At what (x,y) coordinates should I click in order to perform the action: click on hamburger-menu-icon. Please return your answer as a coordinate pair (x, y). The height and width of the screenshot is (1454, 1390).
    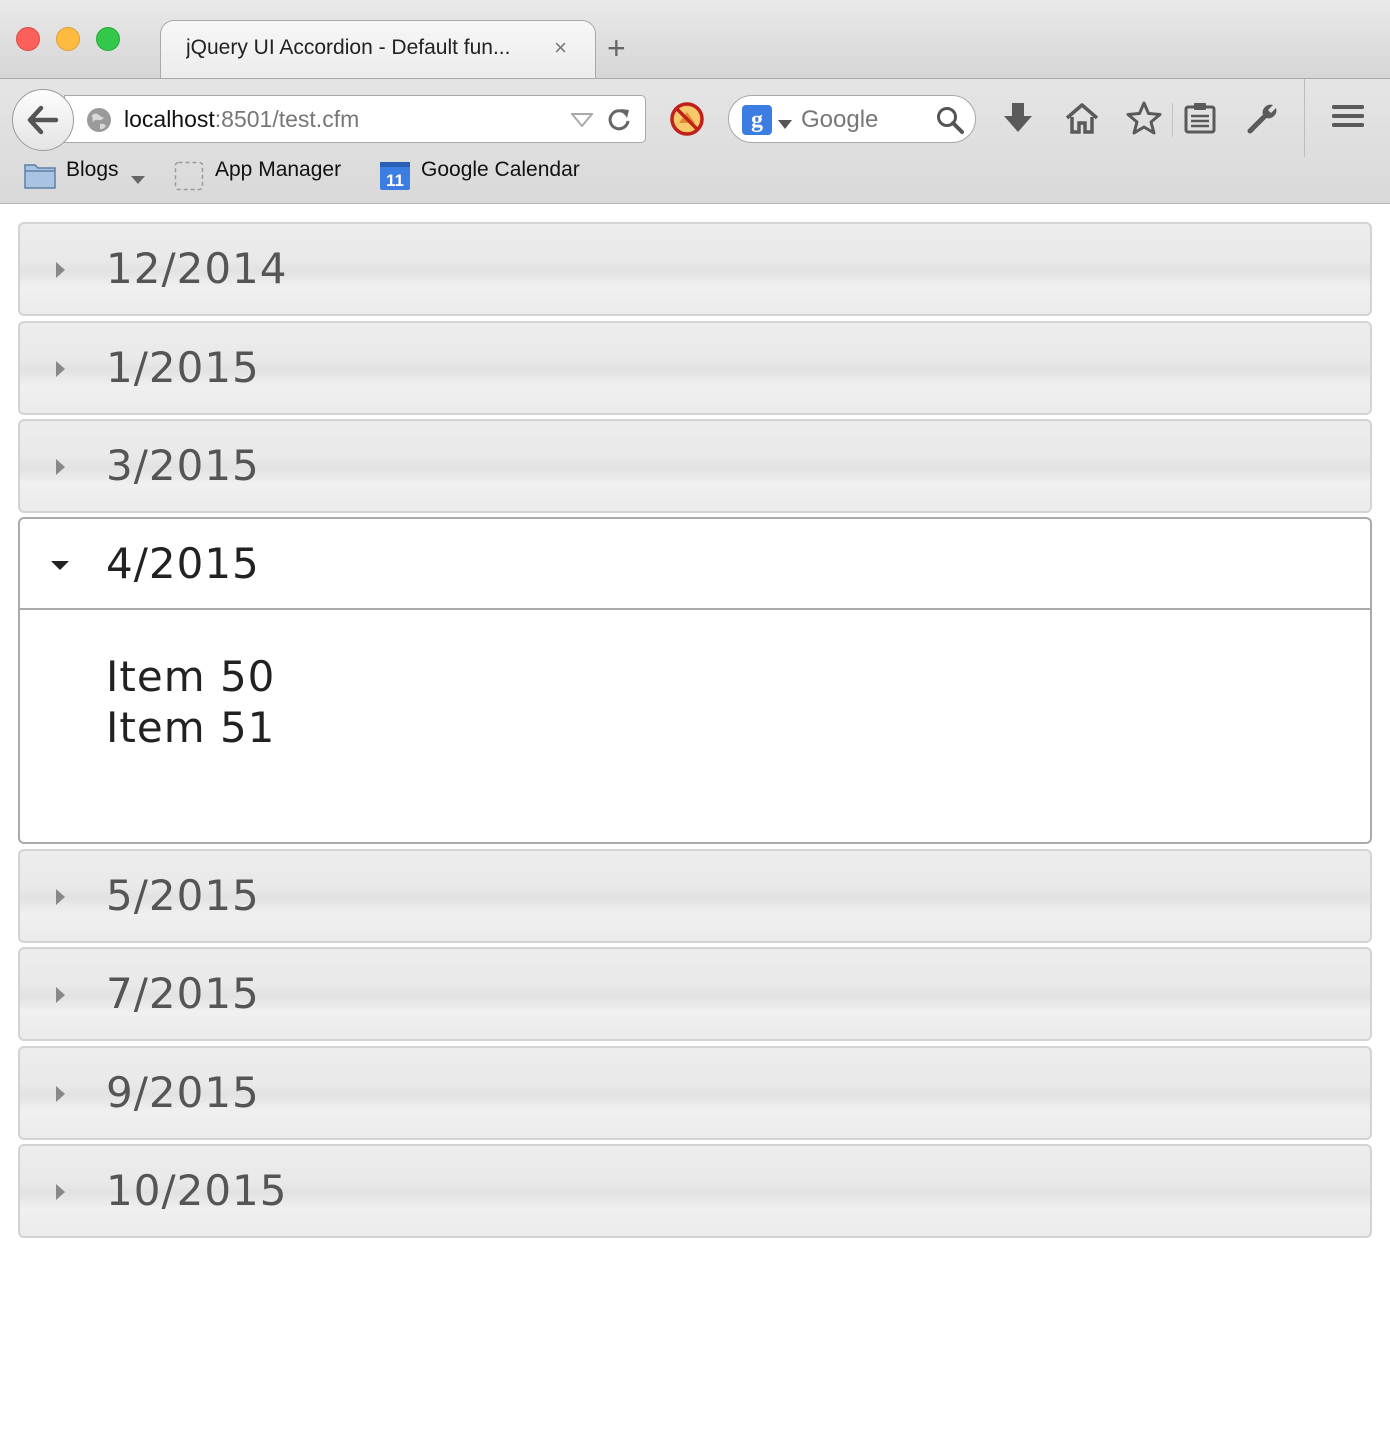
    Looking at the image, I should click on (1348, 118).